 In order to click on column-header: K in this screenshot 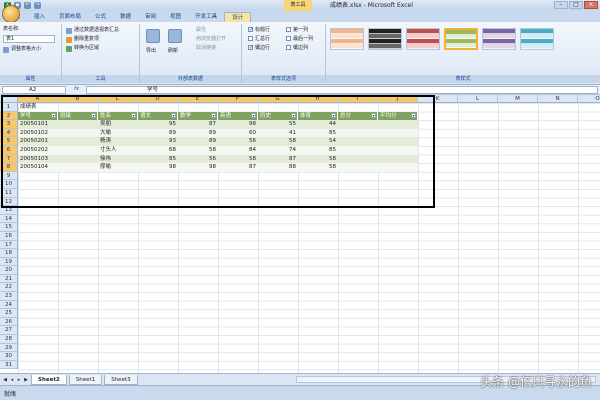, I will do `click(438, 99)`.